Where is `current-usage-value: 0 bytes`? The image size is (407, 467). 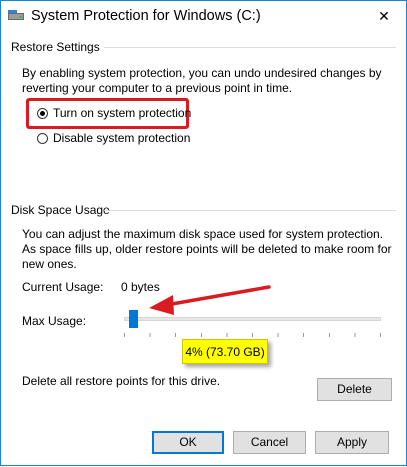
current-usage-value: 0 bytes is located at coordinates (140, 287).